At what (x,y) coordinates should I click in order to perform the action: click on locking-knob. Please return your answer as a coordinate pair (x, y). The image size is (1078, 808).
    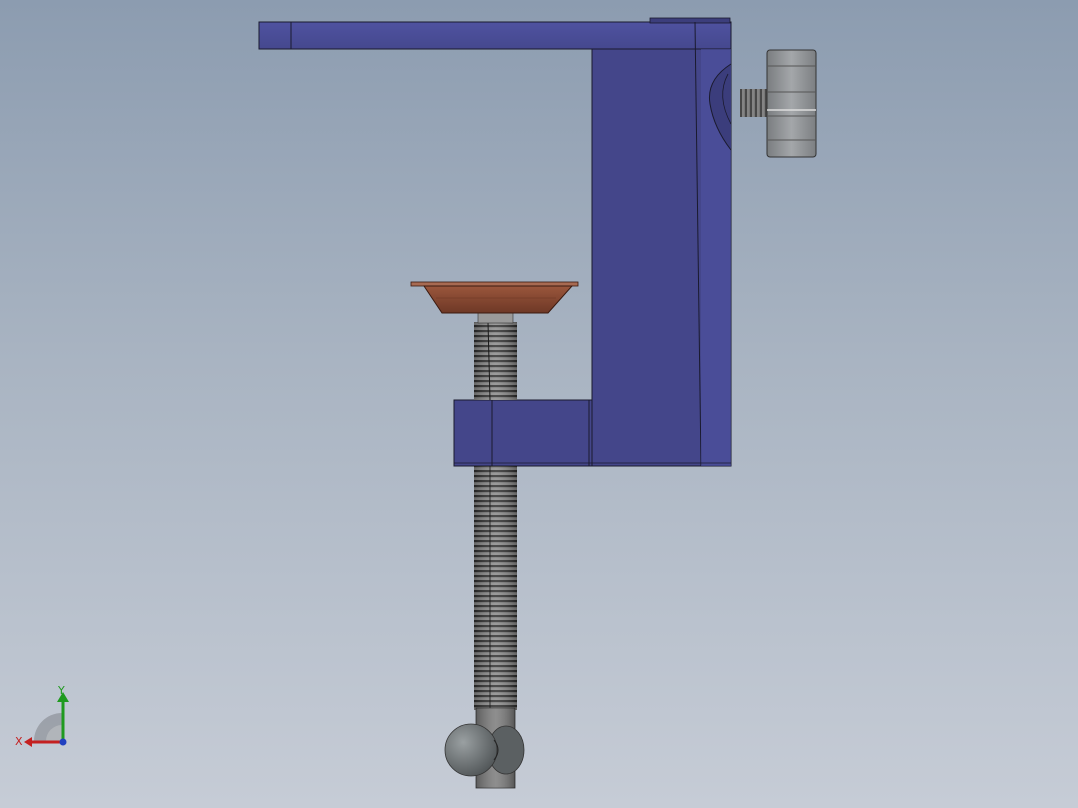
    Looking at the image, I should click on (778, 103).